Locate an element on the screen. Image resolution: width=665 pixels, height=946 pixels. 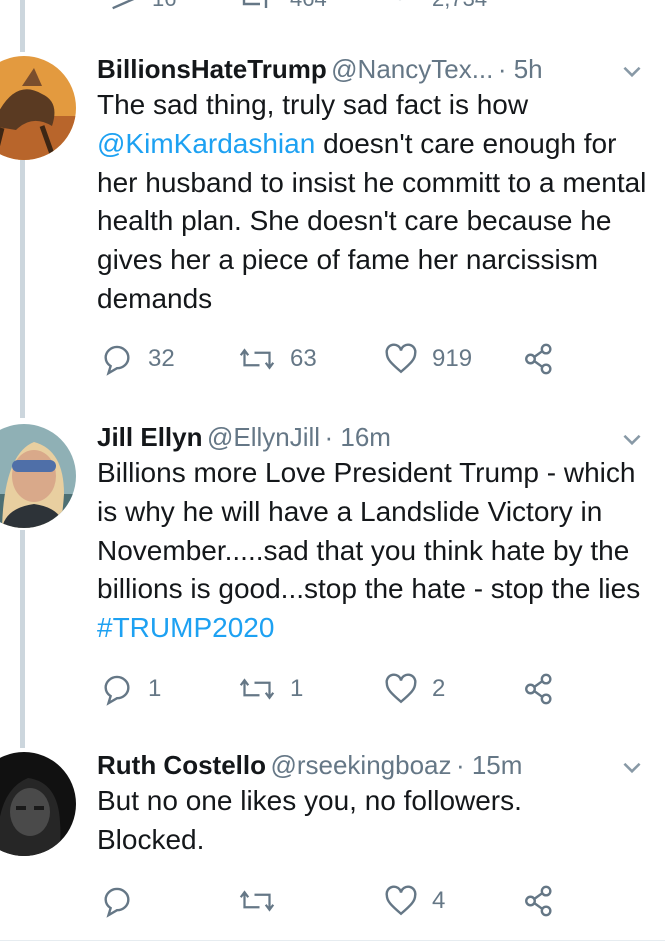
like-count: 919 is located at coordinates (452, 358).